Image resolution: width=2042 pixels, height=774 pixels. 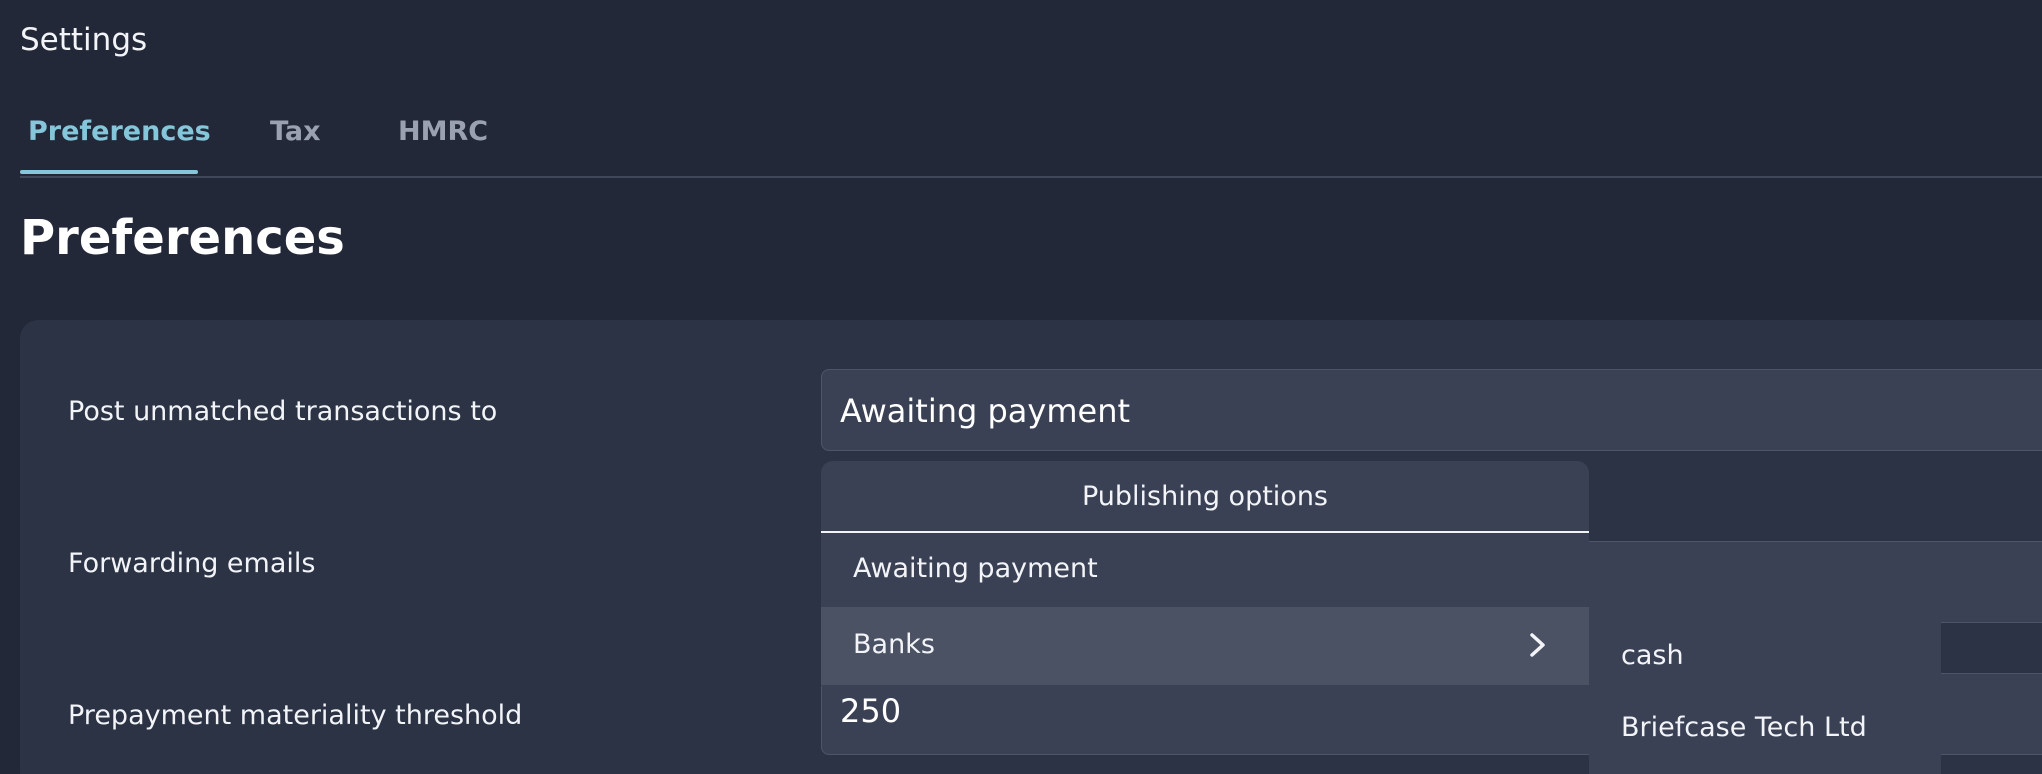 I want to click on dropdown-item-banks: Banks, so click(x=1205, y=646).